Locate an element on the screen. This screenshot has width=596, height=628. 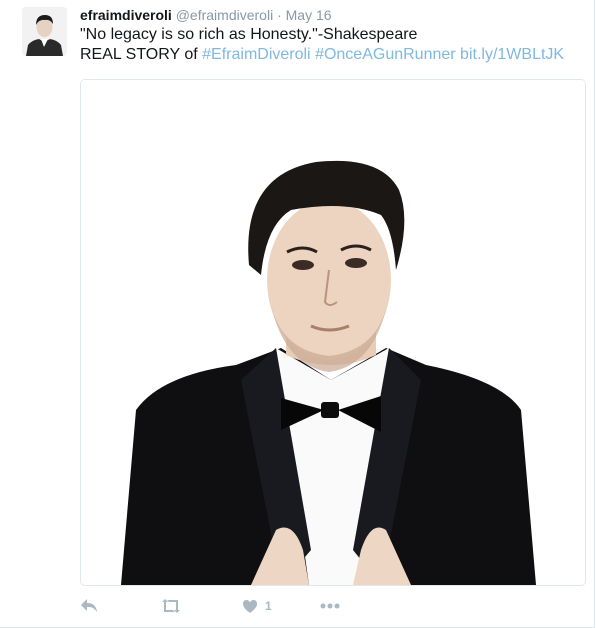
reply-button is located at coordinates (89, 606).